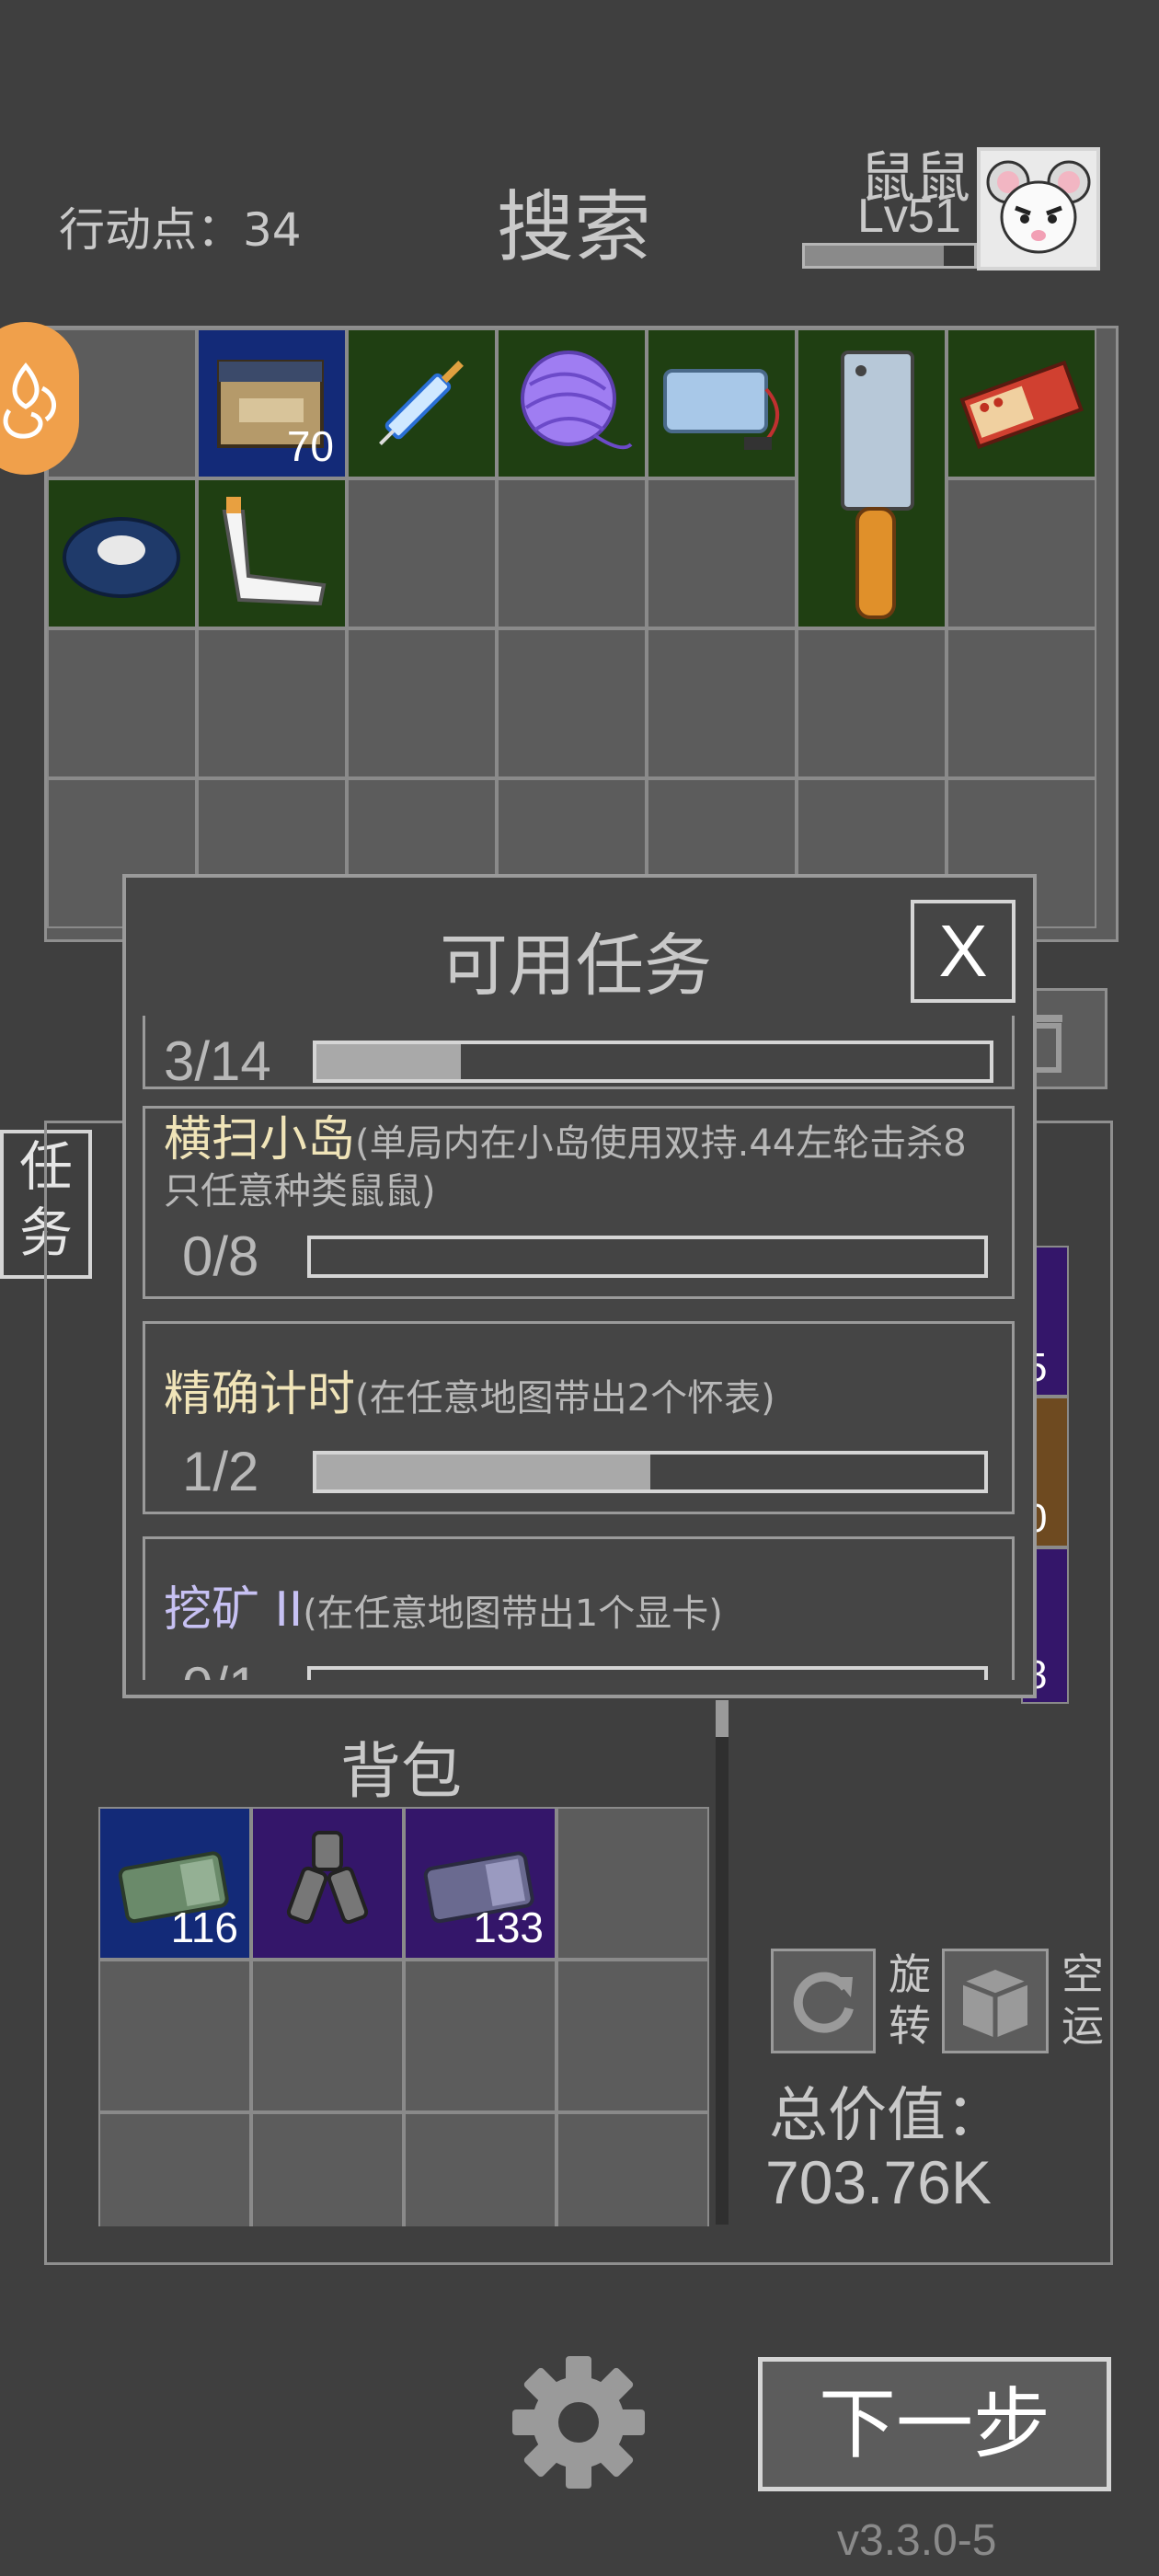 The image size is (1159, 2576). I want to click on rotate-label-line2: 转, so click(910, 2026).